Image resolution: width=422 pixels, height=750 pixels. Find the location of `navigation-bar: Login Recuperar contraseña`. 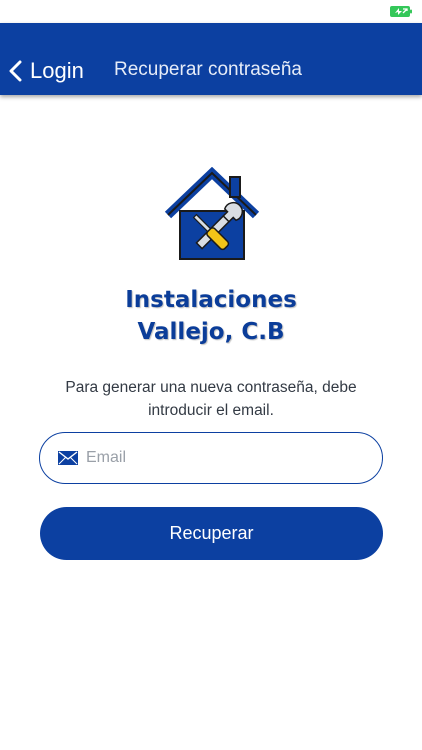

navigation-bar: Login Recuperar contraseña is located at coordinates (211, 59).